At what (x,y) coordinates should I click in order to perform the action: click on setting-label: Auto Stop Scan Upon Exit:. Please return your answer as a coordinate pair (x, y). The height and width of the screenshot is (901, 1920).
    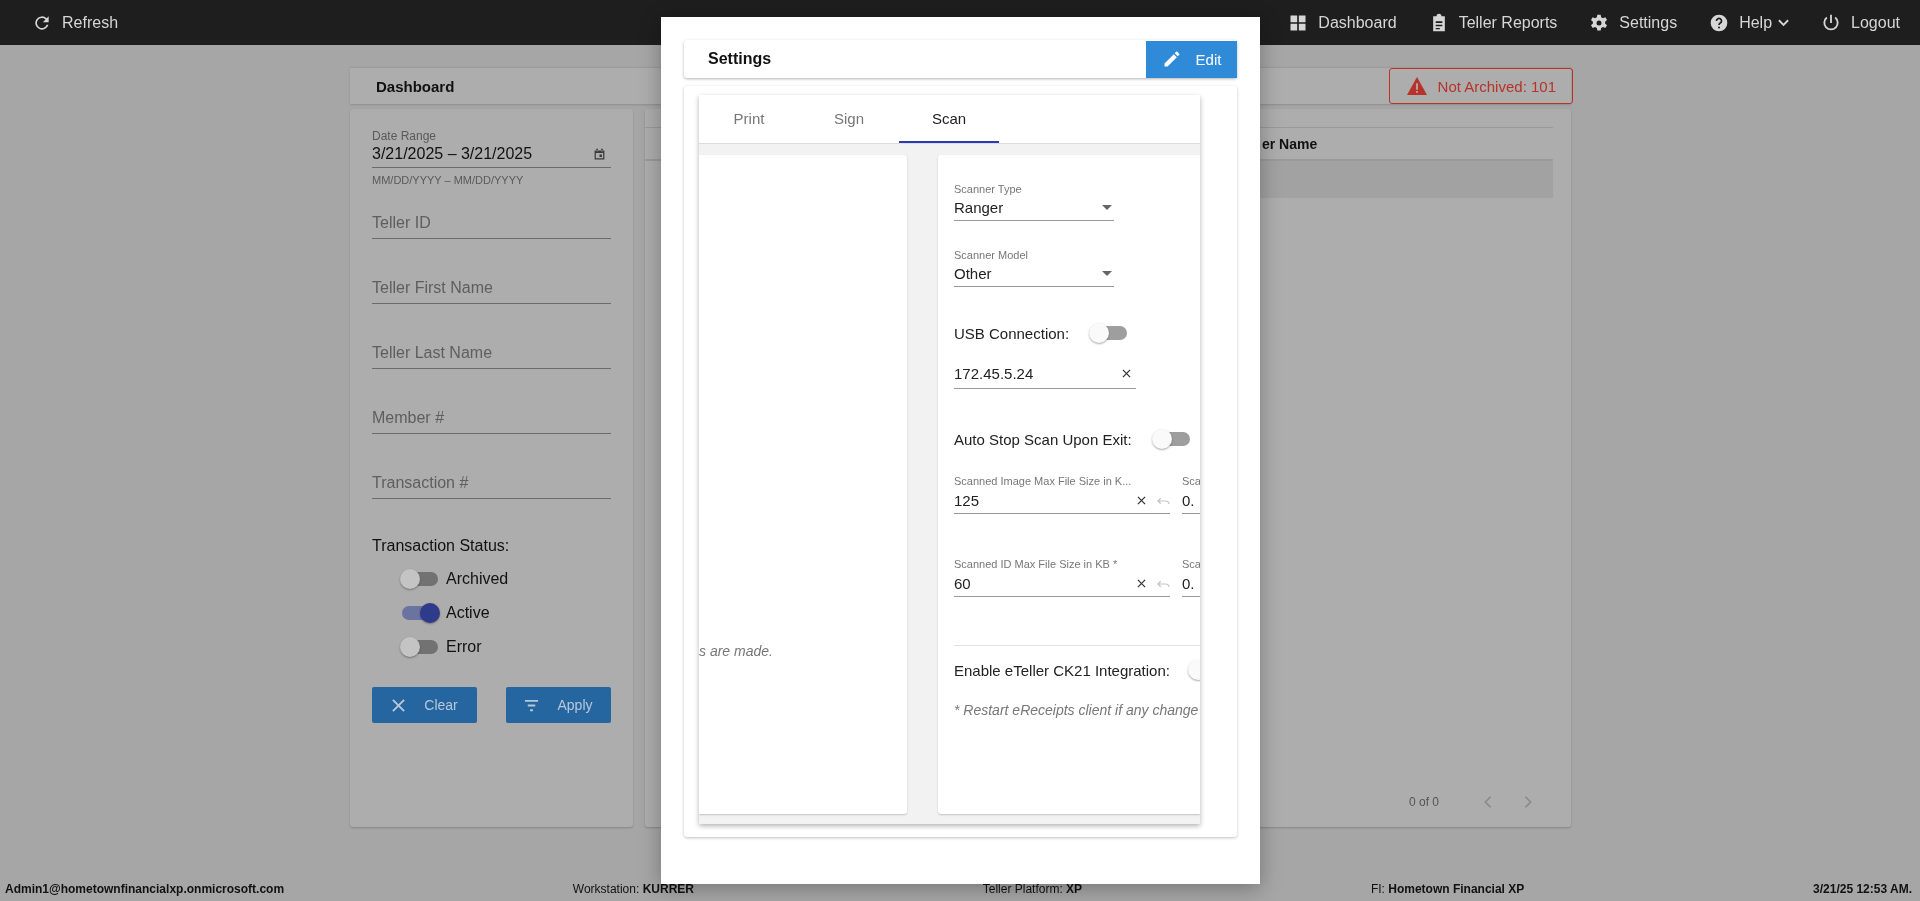
    Looking at the image, I should click on (1043, 439).